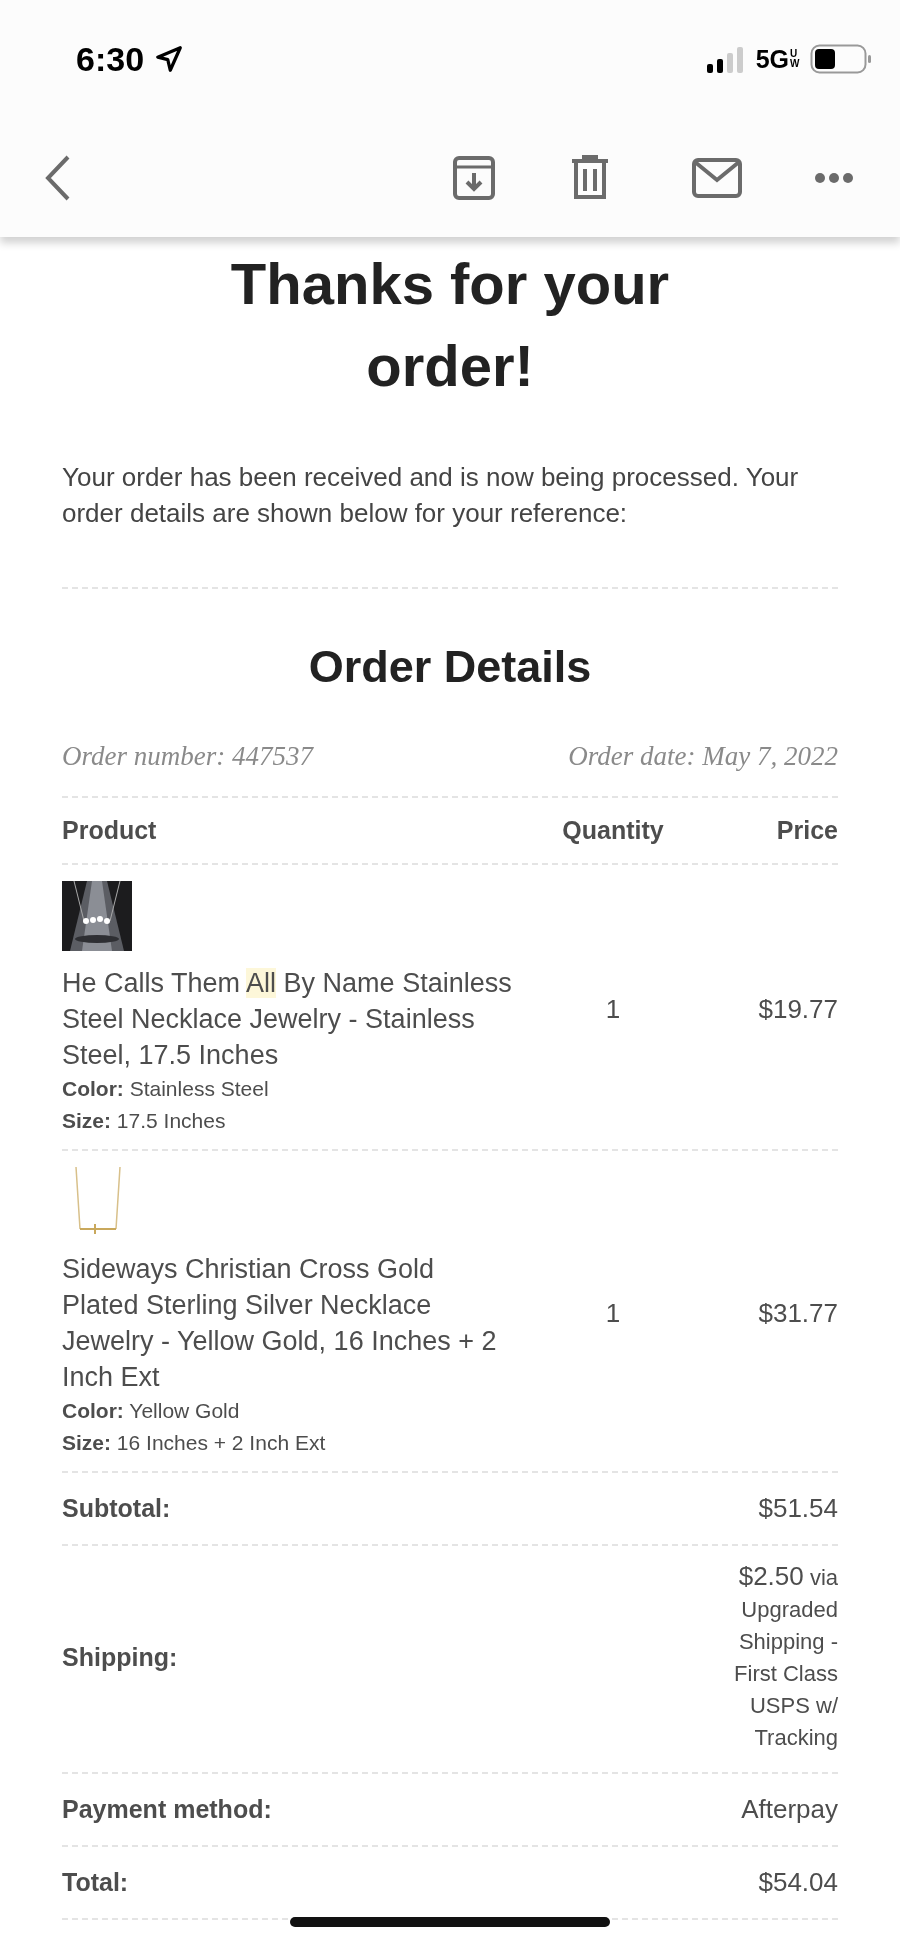 Image resolution: width=900 pixels, height=1947 pixels. Describe the element at coordinates (165, 1089) in the screenshot. I see `product-attribute: Color: Stainless Steel` at that location.